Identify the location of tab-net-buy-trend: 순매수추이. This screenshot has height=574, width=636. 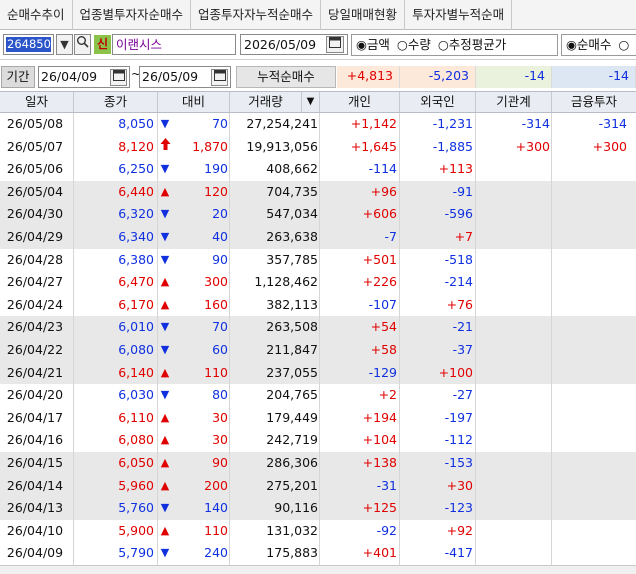
(36, 15).